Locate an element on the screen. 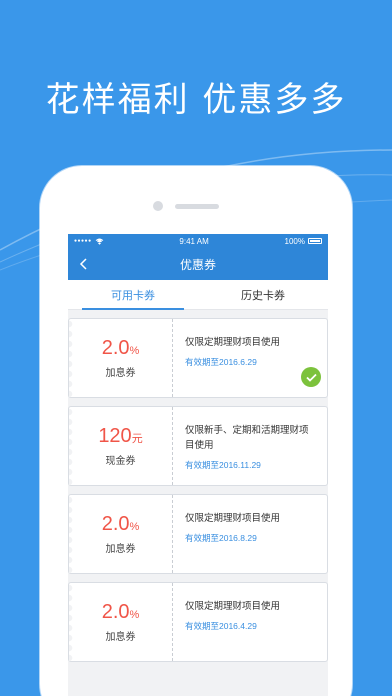 This screenshot has height=696, width=392. coupon-validity: 有效期至2016.11.29 is located at coordinates (223, 465).